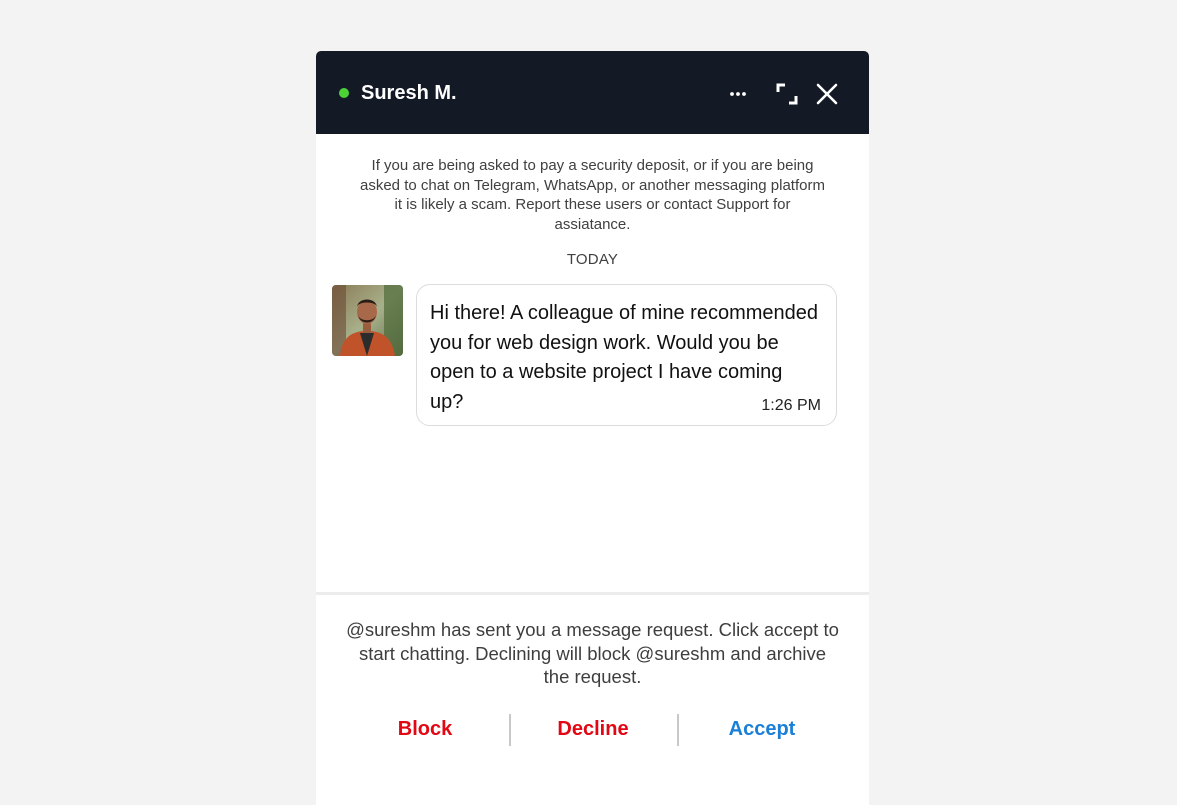 The width and height of the screenshot is (1177, 805). I want to click on avatar, so click(367, 320).